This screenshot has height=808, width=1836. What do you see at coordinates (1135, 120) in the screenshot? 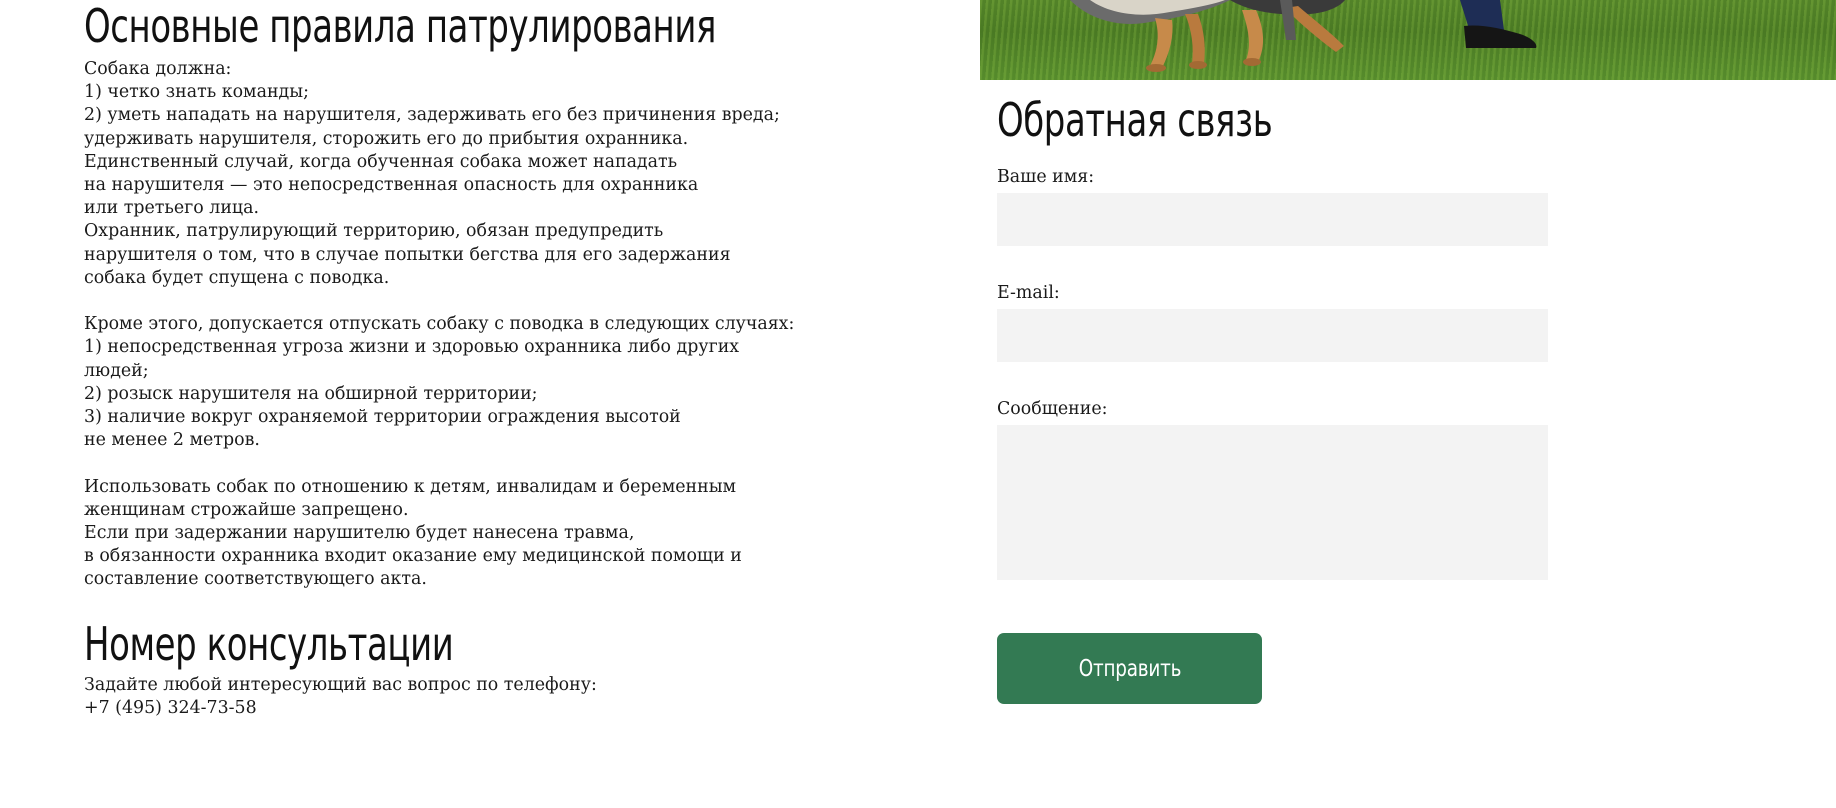
I see `feedback-title: Обратная связь` at bounding box center [1135, 120].